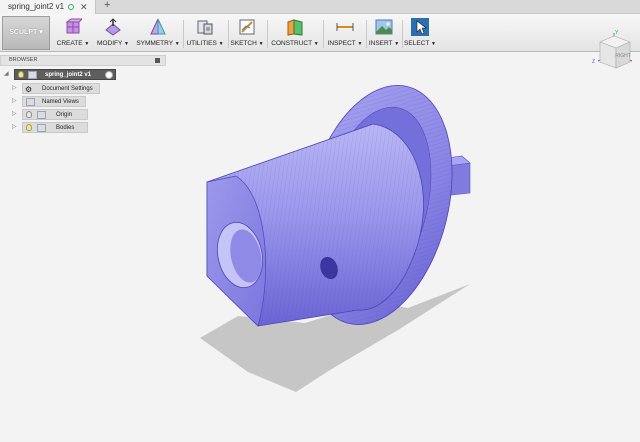  I want to click on unsaved-indicator-icon, so click(71, 7).